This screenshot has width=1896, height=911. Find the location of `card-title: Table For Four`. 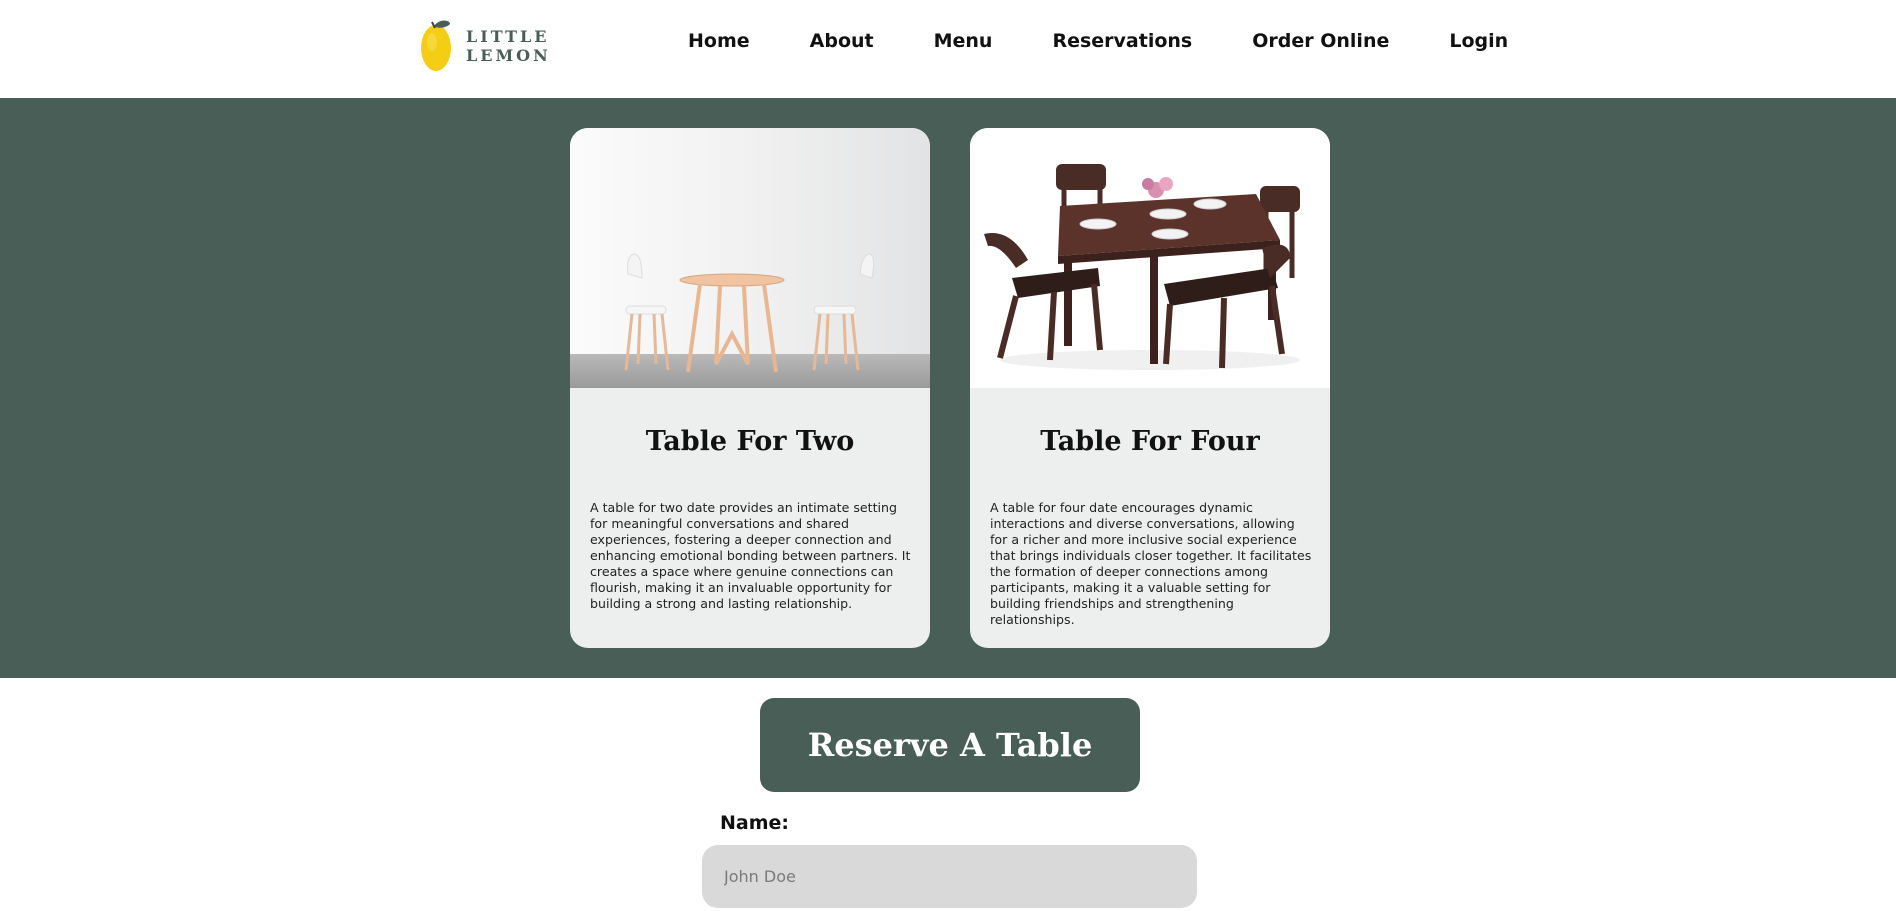

card-title: Table For Four is located at coordinates (1150, 441).